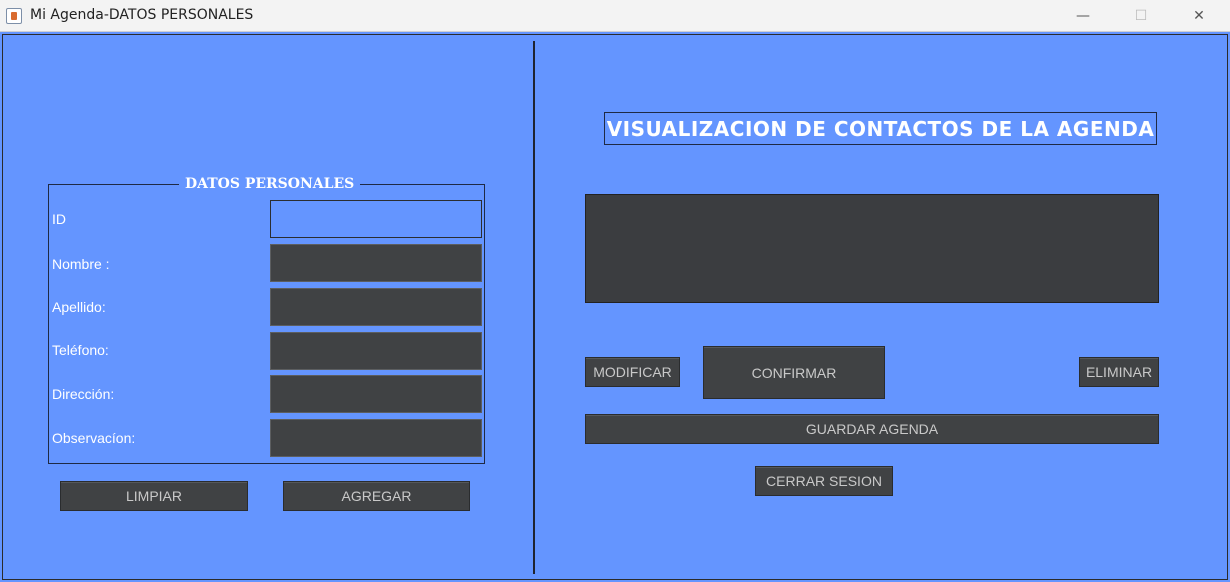  I want to click on contacts-display-area, so click(872, 248).